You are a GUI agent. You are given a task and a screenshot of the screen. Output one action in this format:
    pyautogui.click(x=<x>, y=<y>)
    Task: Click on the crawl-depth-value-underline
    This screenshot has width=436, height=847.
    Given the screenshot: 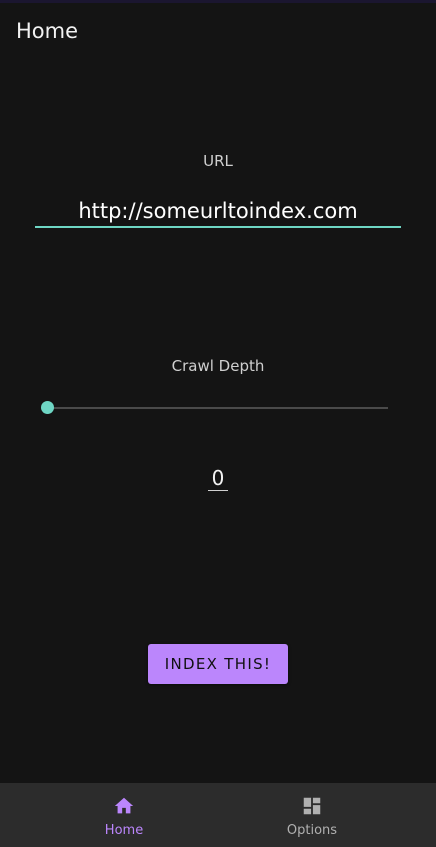 What is the action you would take?
    pyautogui.click(x=218, y=490)
    